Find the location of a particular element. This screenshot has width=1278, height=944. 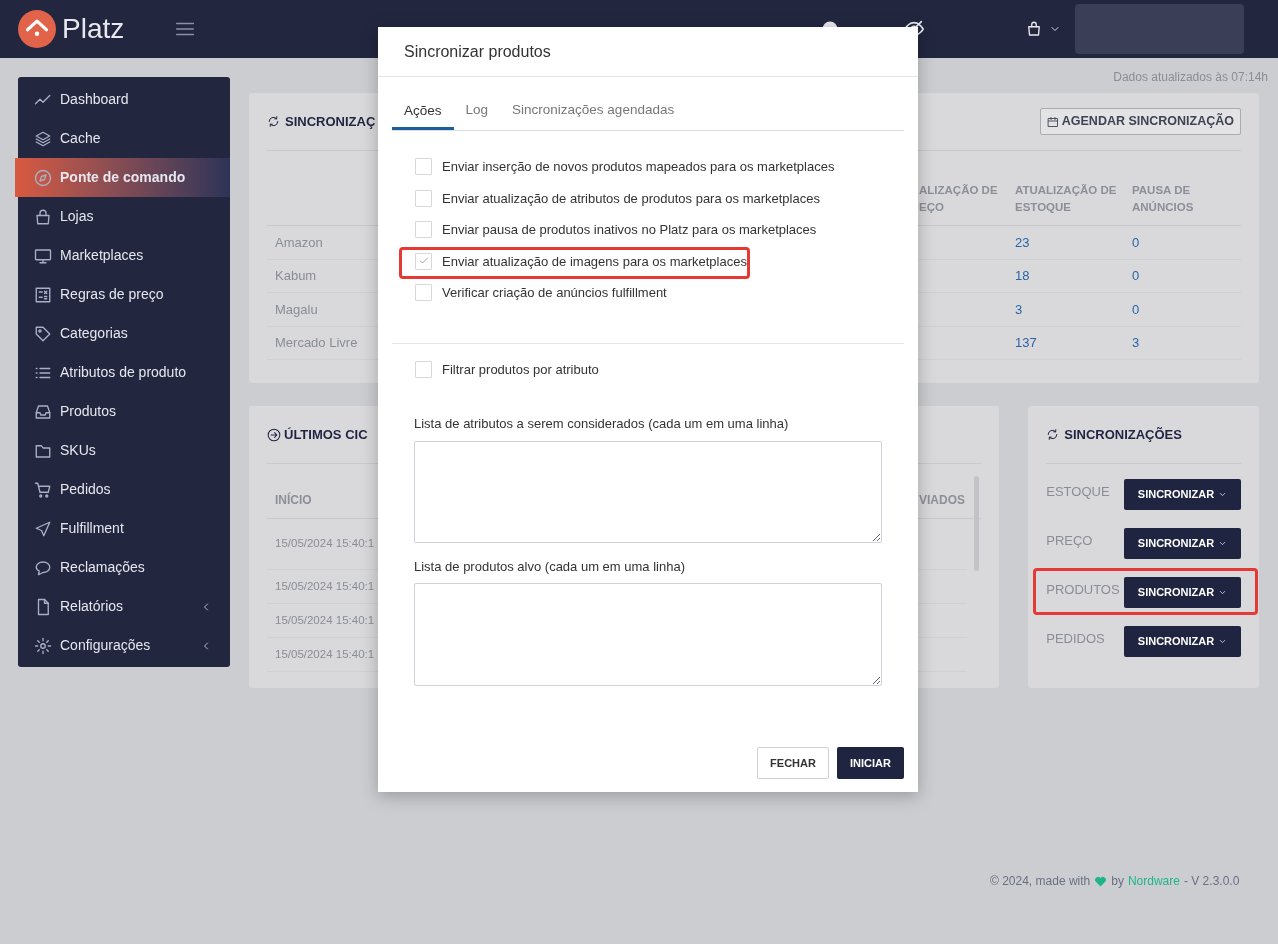

table-cell: Magalu is located at coordinates (296, 309).